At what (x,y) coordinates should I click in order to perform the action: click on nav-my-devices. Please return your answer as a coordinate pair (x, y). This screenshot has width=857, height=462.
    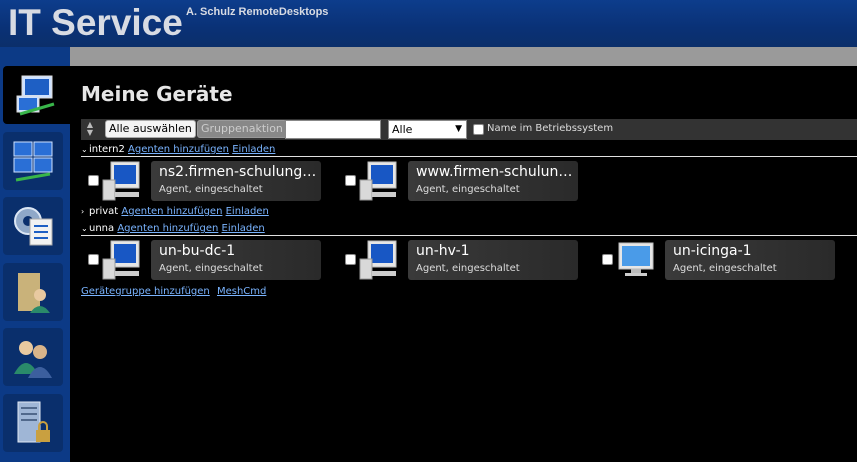
    Looking at the image, I should click on (36, 95).